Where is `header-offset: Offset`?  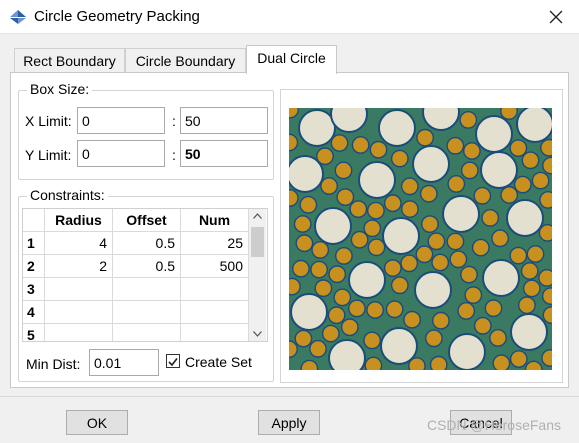
header-offset: Offset is located at coordinates (147, 220).